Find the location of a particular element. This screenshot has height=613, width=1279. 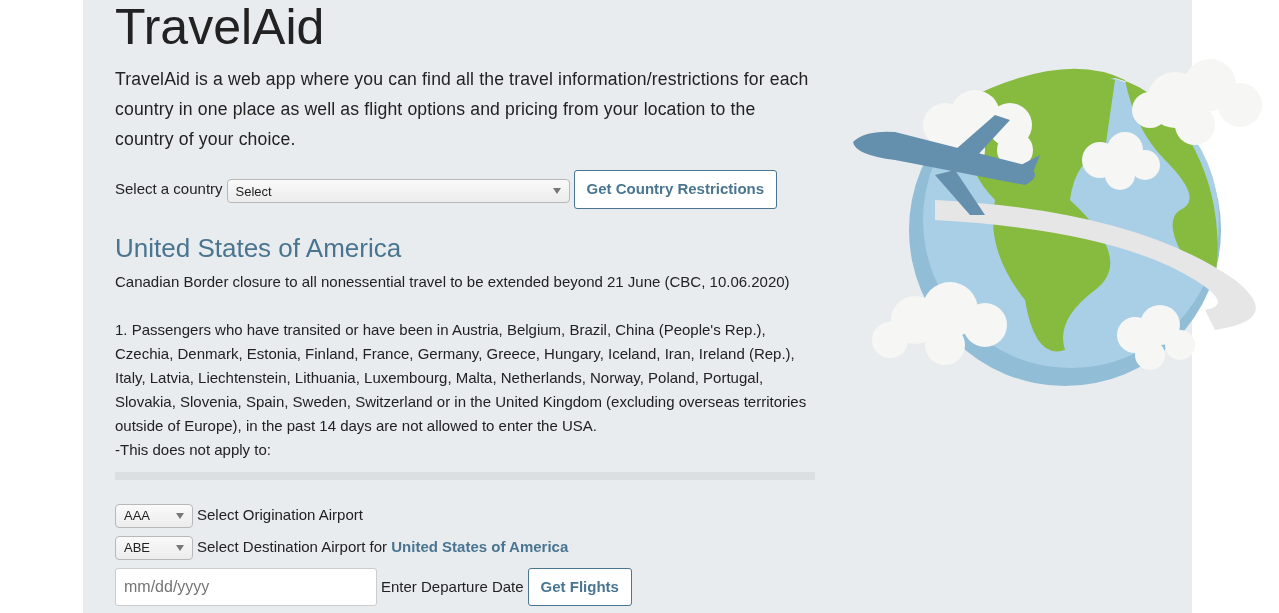

origin-label: Select Origination Airport is located at coordinates (280, 515).